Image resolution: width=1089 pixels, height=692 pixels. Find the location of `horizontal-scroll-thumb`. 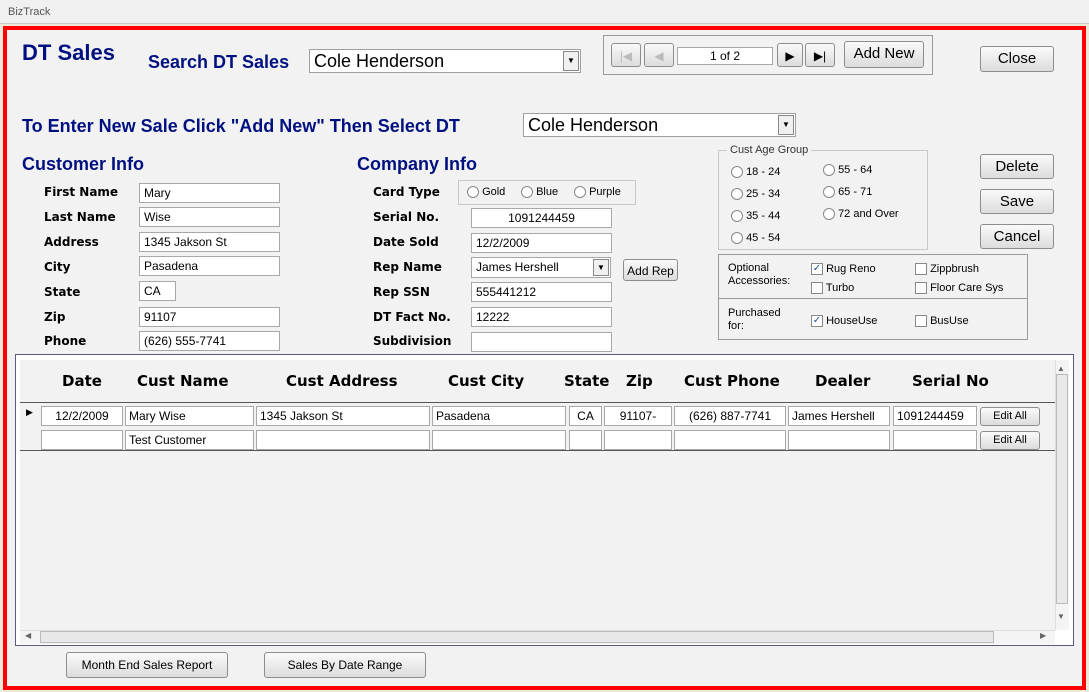

horizontal-scroll-thumb is located at coordinates (517, 637).